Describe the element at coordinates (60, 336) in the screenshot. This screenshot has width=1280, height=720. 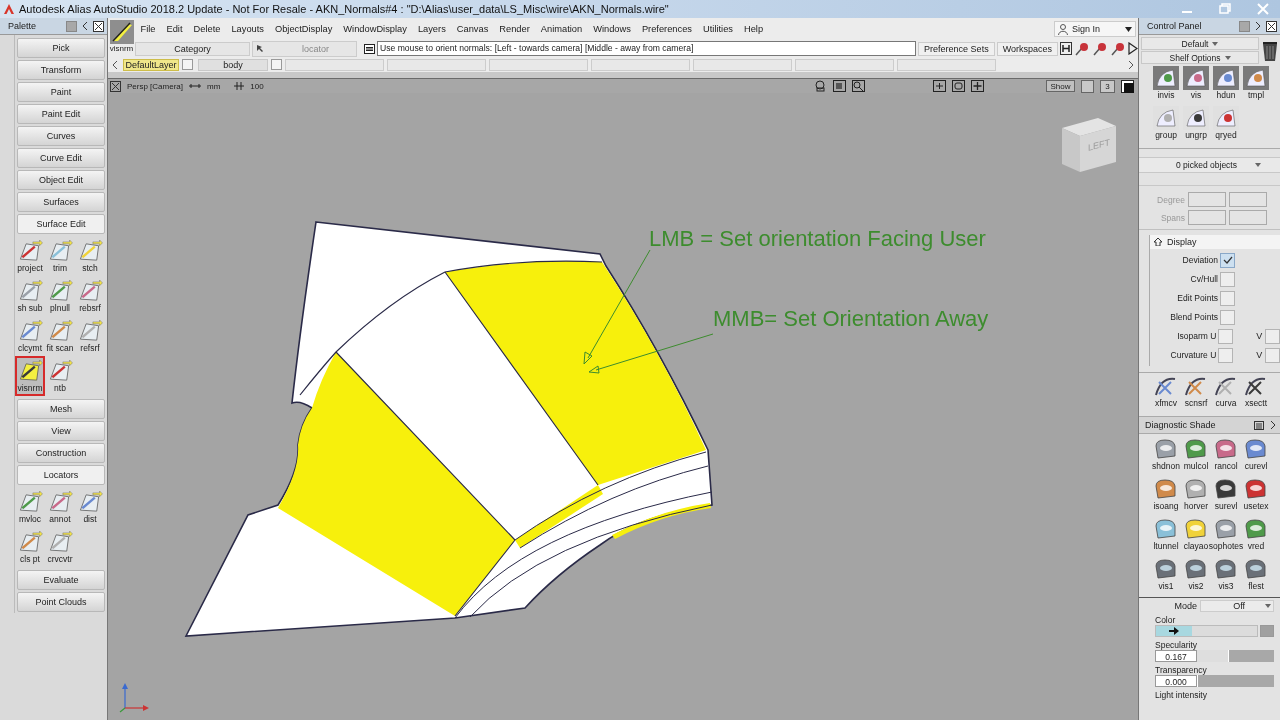
I see `palette-tool: fit scan` at that location.